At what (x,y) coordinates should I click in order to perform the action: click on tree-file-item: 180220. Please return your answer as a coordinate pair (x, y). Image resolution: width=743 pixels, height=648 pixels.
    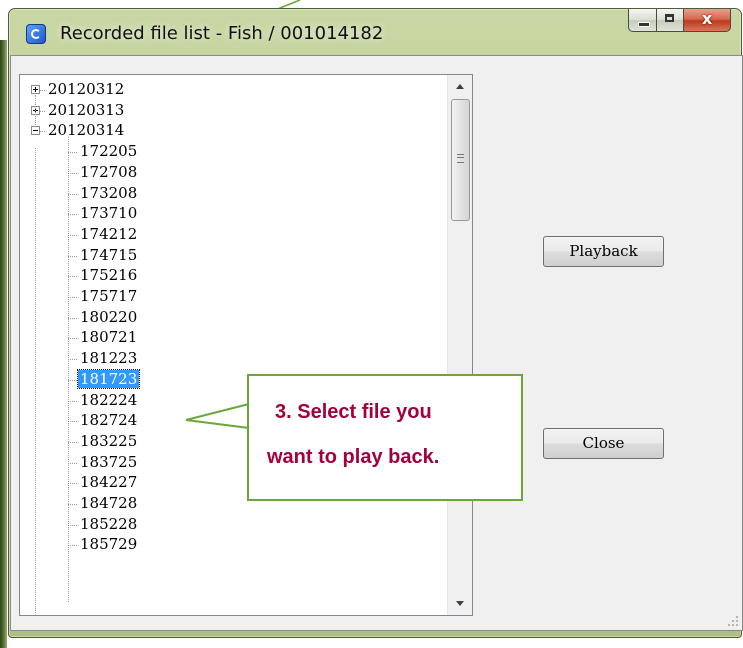
    Looking at the image, I should click on (108, 317).